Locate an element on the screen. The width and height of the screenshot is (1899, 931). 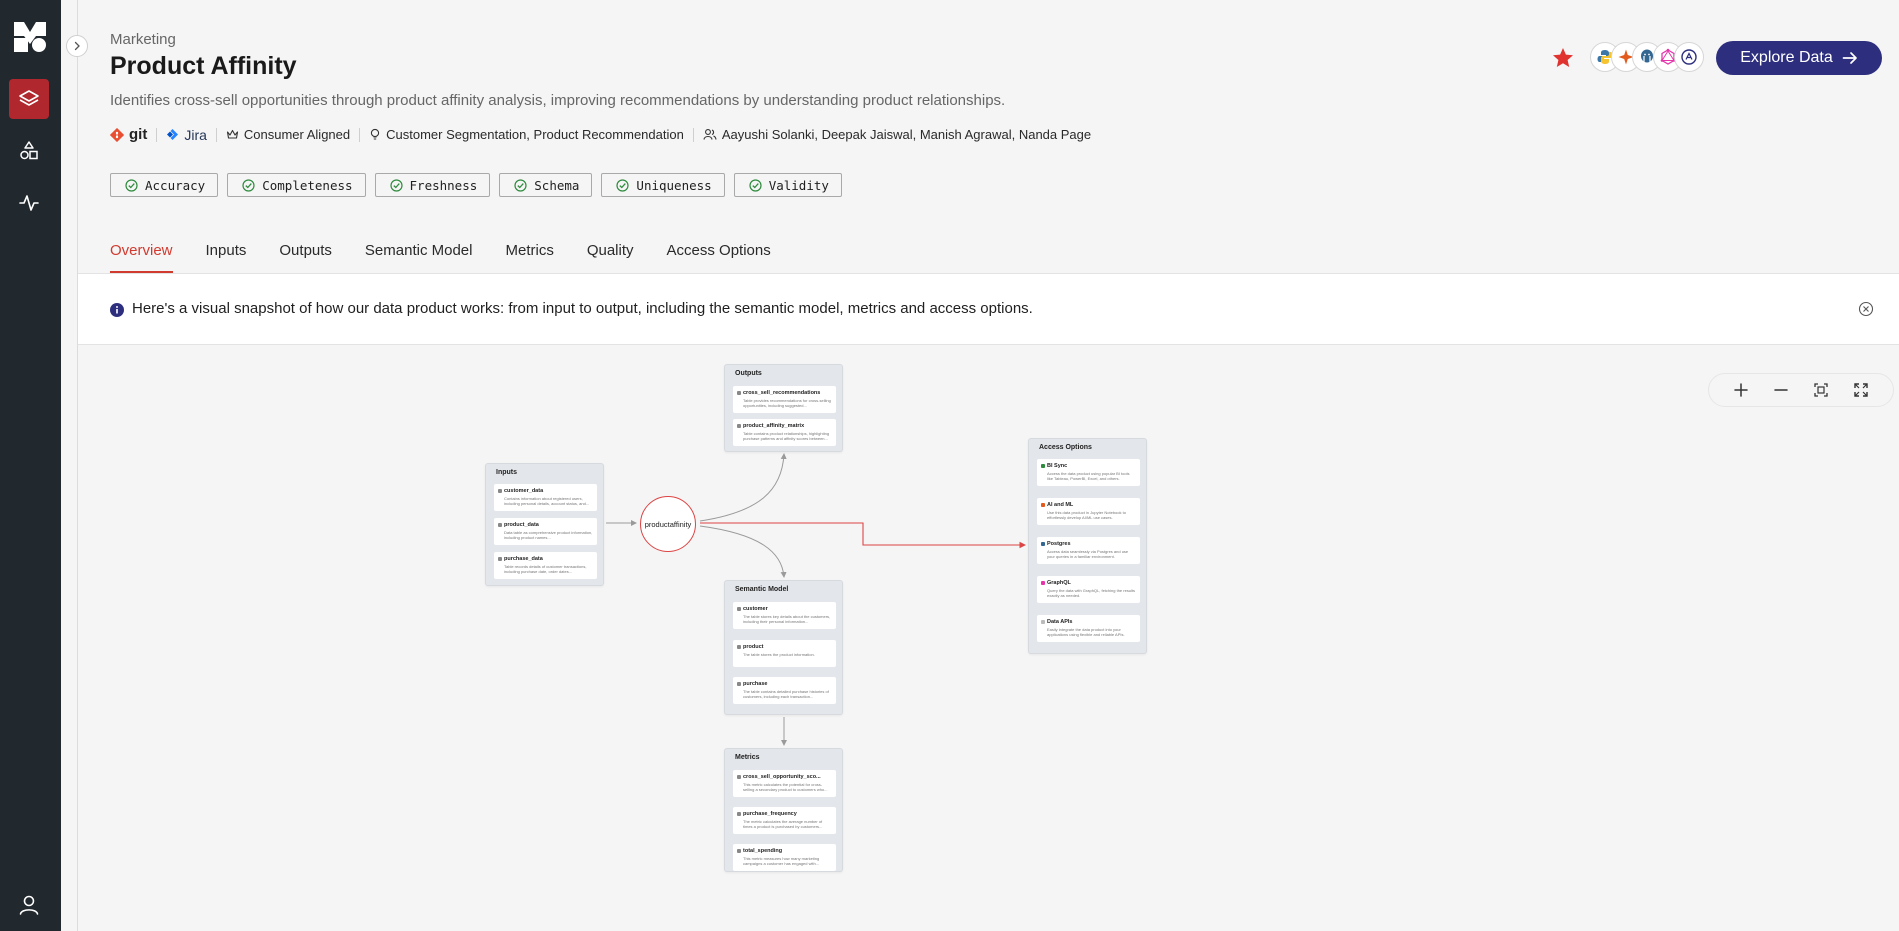
brand-logo-icon is located at coordinates (30, 37).